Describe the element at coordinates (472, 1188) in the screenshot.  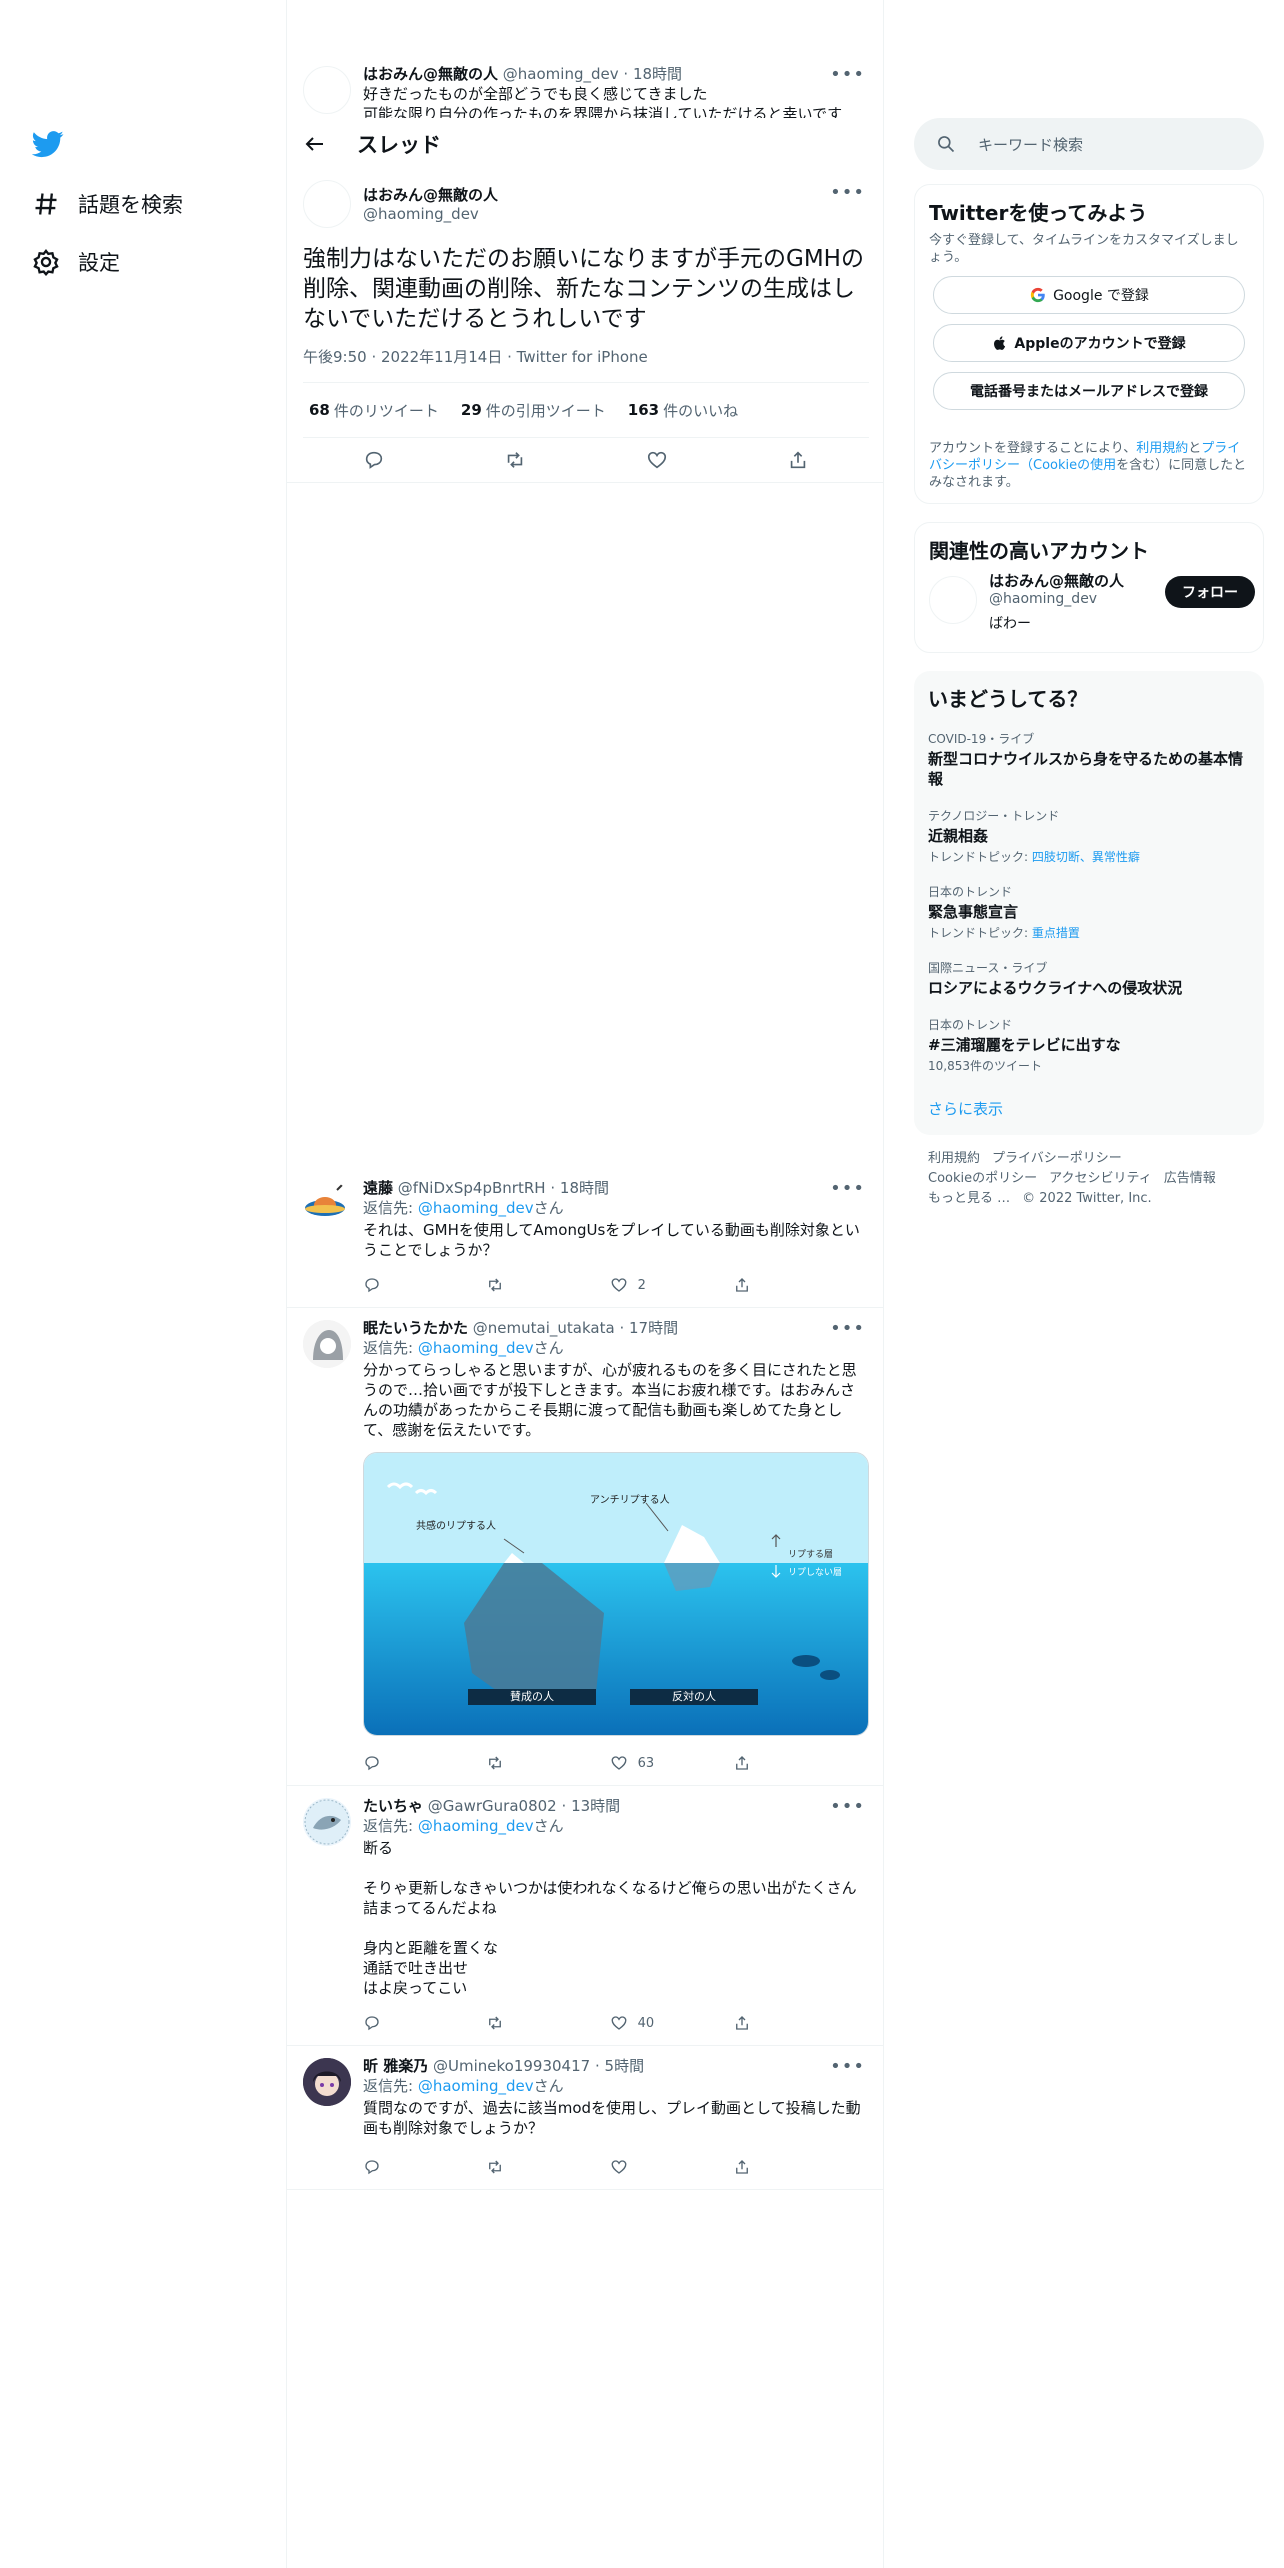
I see `author-handle: @fNiDxSp4pBnrtRH` at that location.